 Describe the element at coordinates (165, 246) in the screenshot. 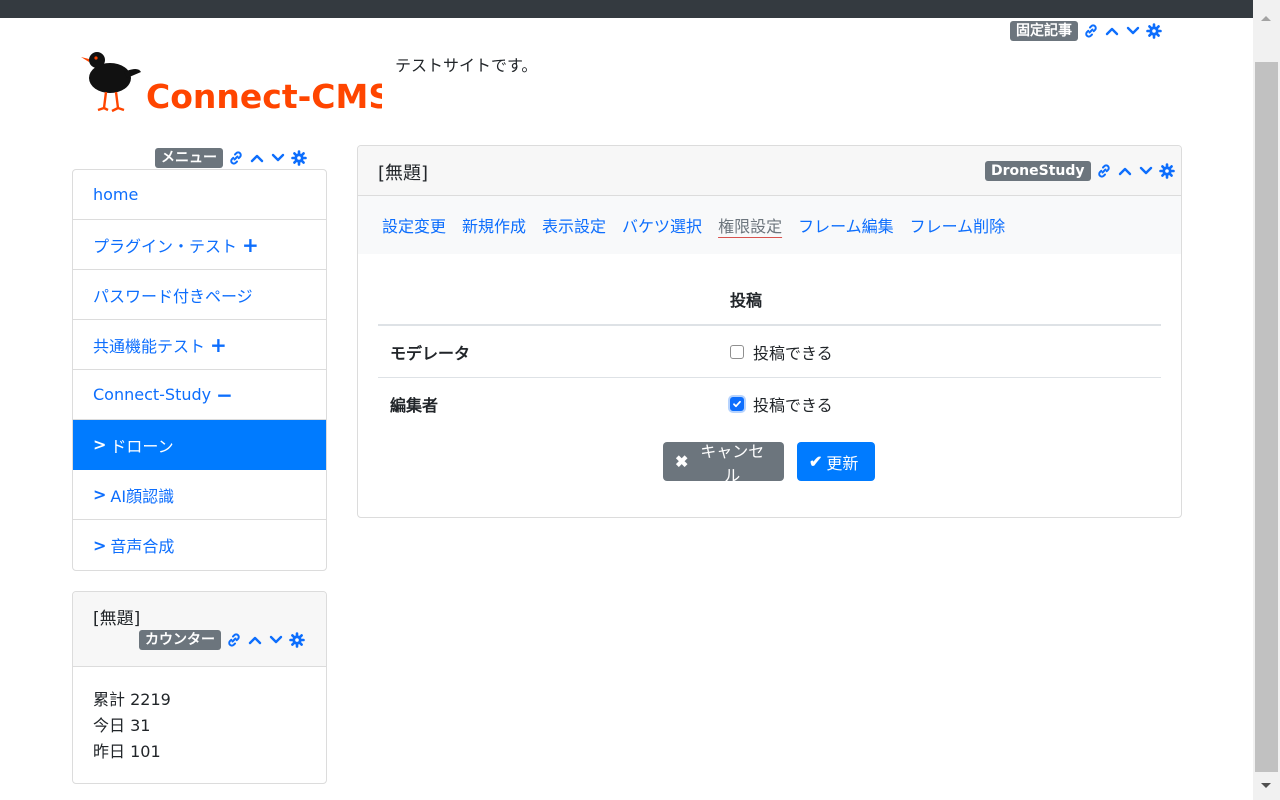

I see `menu-item-label: プラグイン・テスト` at that location.